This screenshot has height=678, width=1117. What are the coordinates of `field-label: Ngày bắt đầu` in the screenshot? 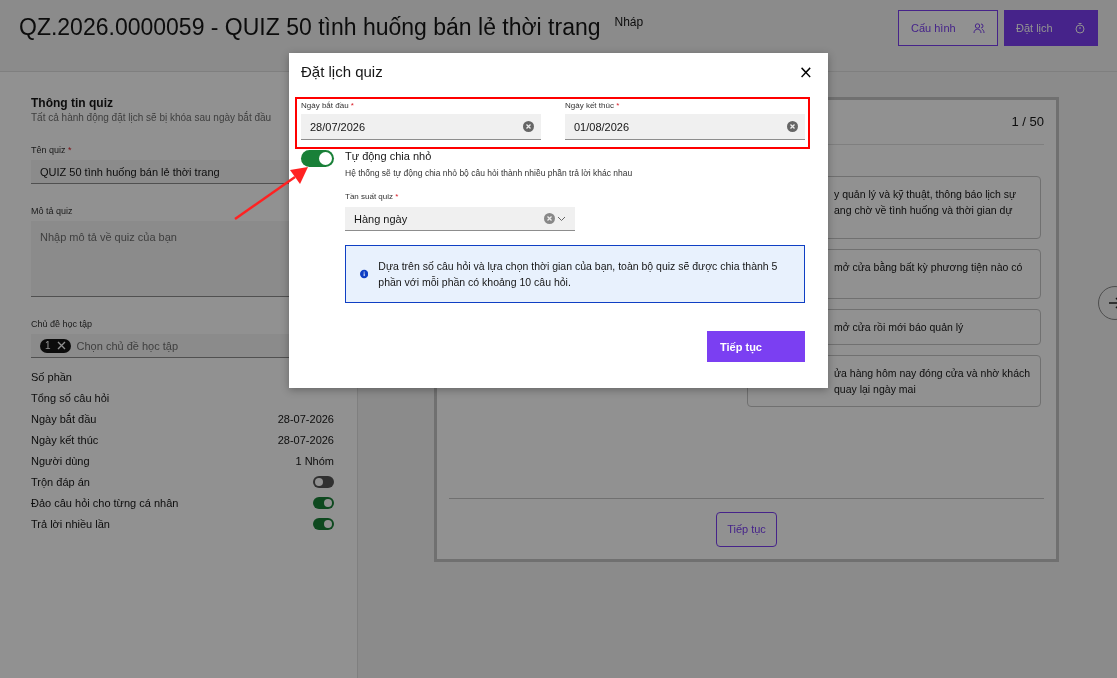 It's located at (325, 105).